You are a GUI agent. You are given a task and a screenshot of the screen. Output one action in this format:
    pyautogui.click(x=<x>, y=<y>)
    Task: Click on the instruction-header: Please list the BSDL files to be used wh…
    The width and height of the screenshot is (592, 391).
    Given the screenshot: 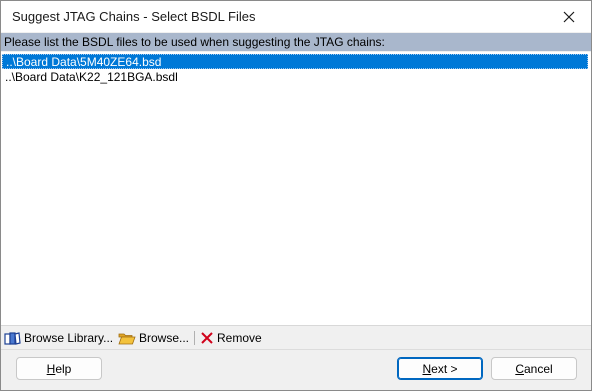 What is the action you would take?
    pyautogui.click(x=296, y=42)
    